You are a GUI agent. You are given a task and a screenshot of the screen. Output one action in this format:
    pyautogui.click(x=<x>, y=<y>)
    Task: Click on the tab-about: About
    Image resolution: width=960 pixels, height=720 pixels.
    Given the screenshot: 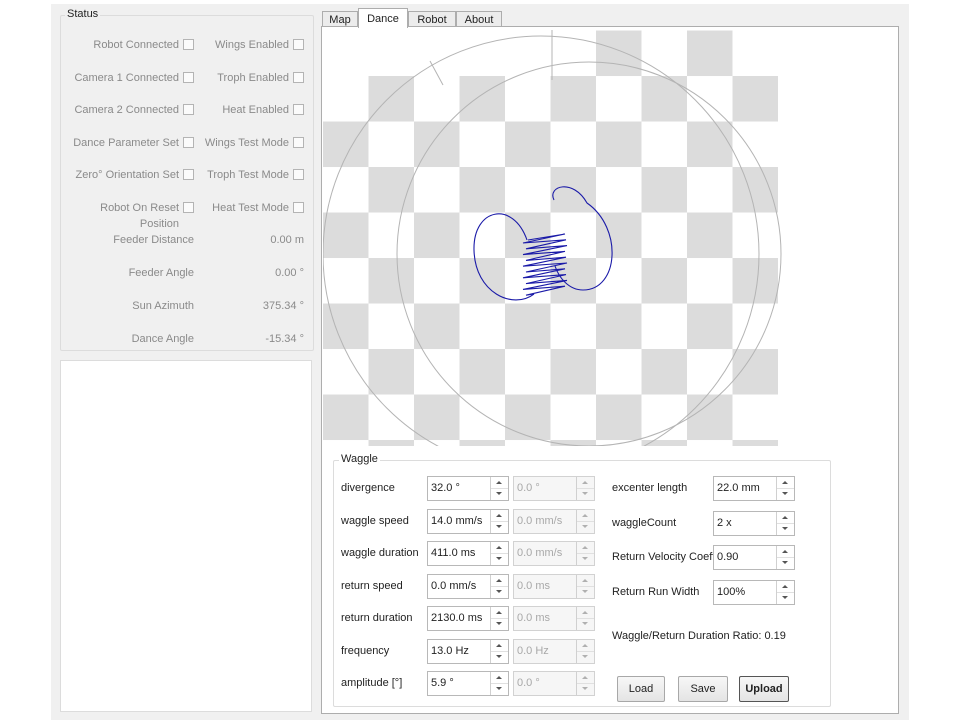 What is the action you would take?
    pyautogui.click(x=479, y=19)
    